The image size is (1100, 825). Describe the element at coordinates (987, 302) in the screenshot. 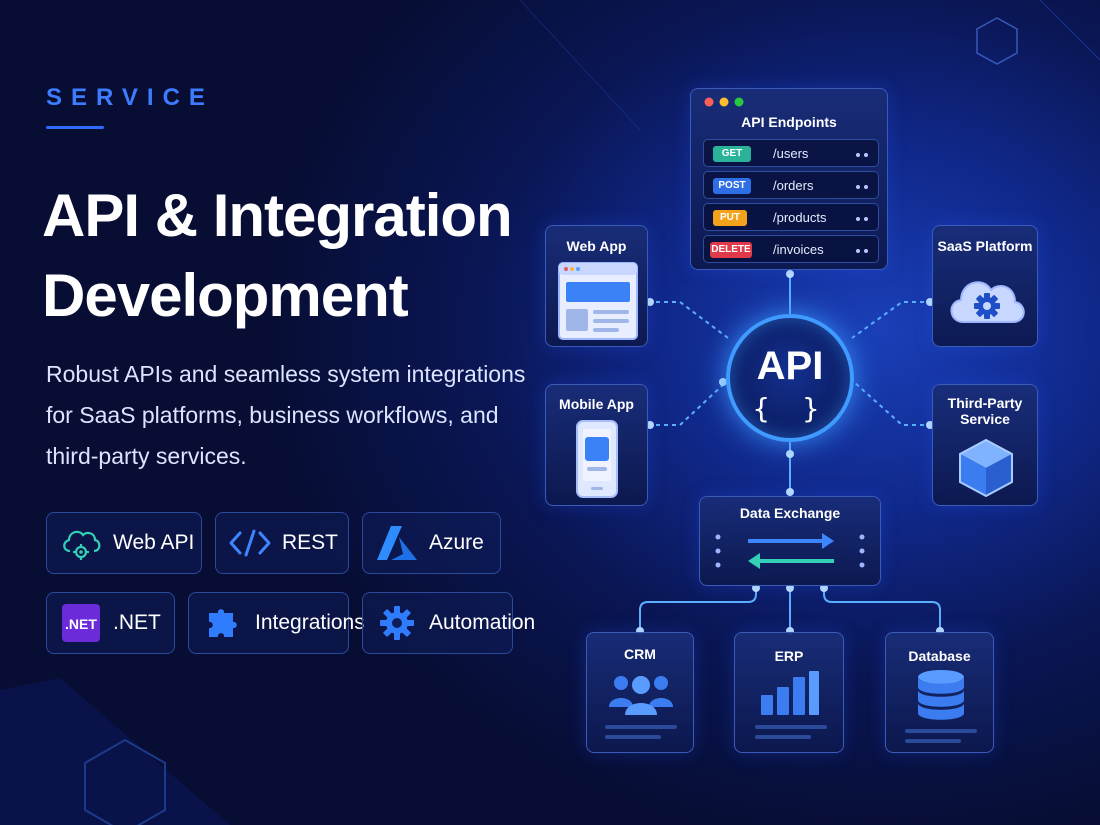

I see `cloud-gear-icon` at that location.